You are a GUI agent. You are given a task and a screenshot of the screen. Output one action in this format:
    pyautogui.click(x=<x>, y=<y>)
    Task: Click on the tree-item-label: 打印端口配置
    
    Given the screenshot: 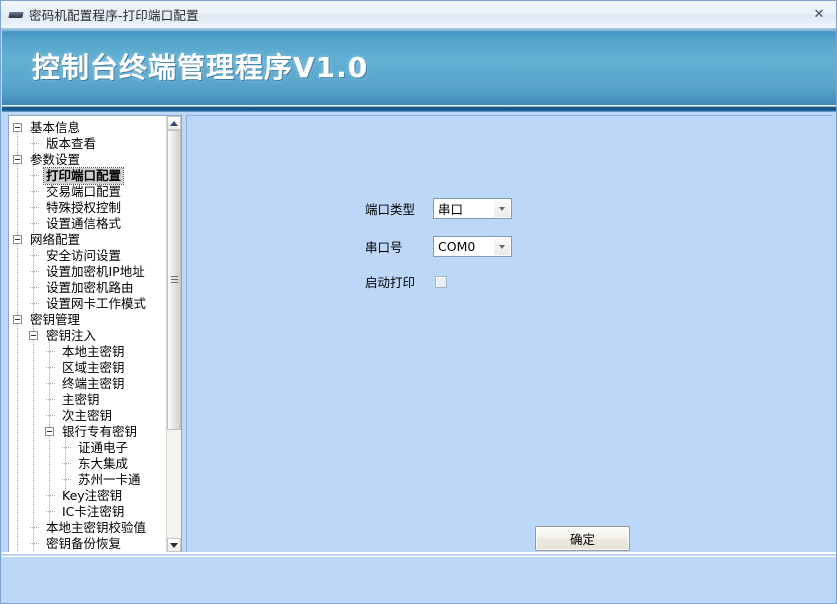 What is the action you would take?
    pyautogui.click(x=83, y=176)
    